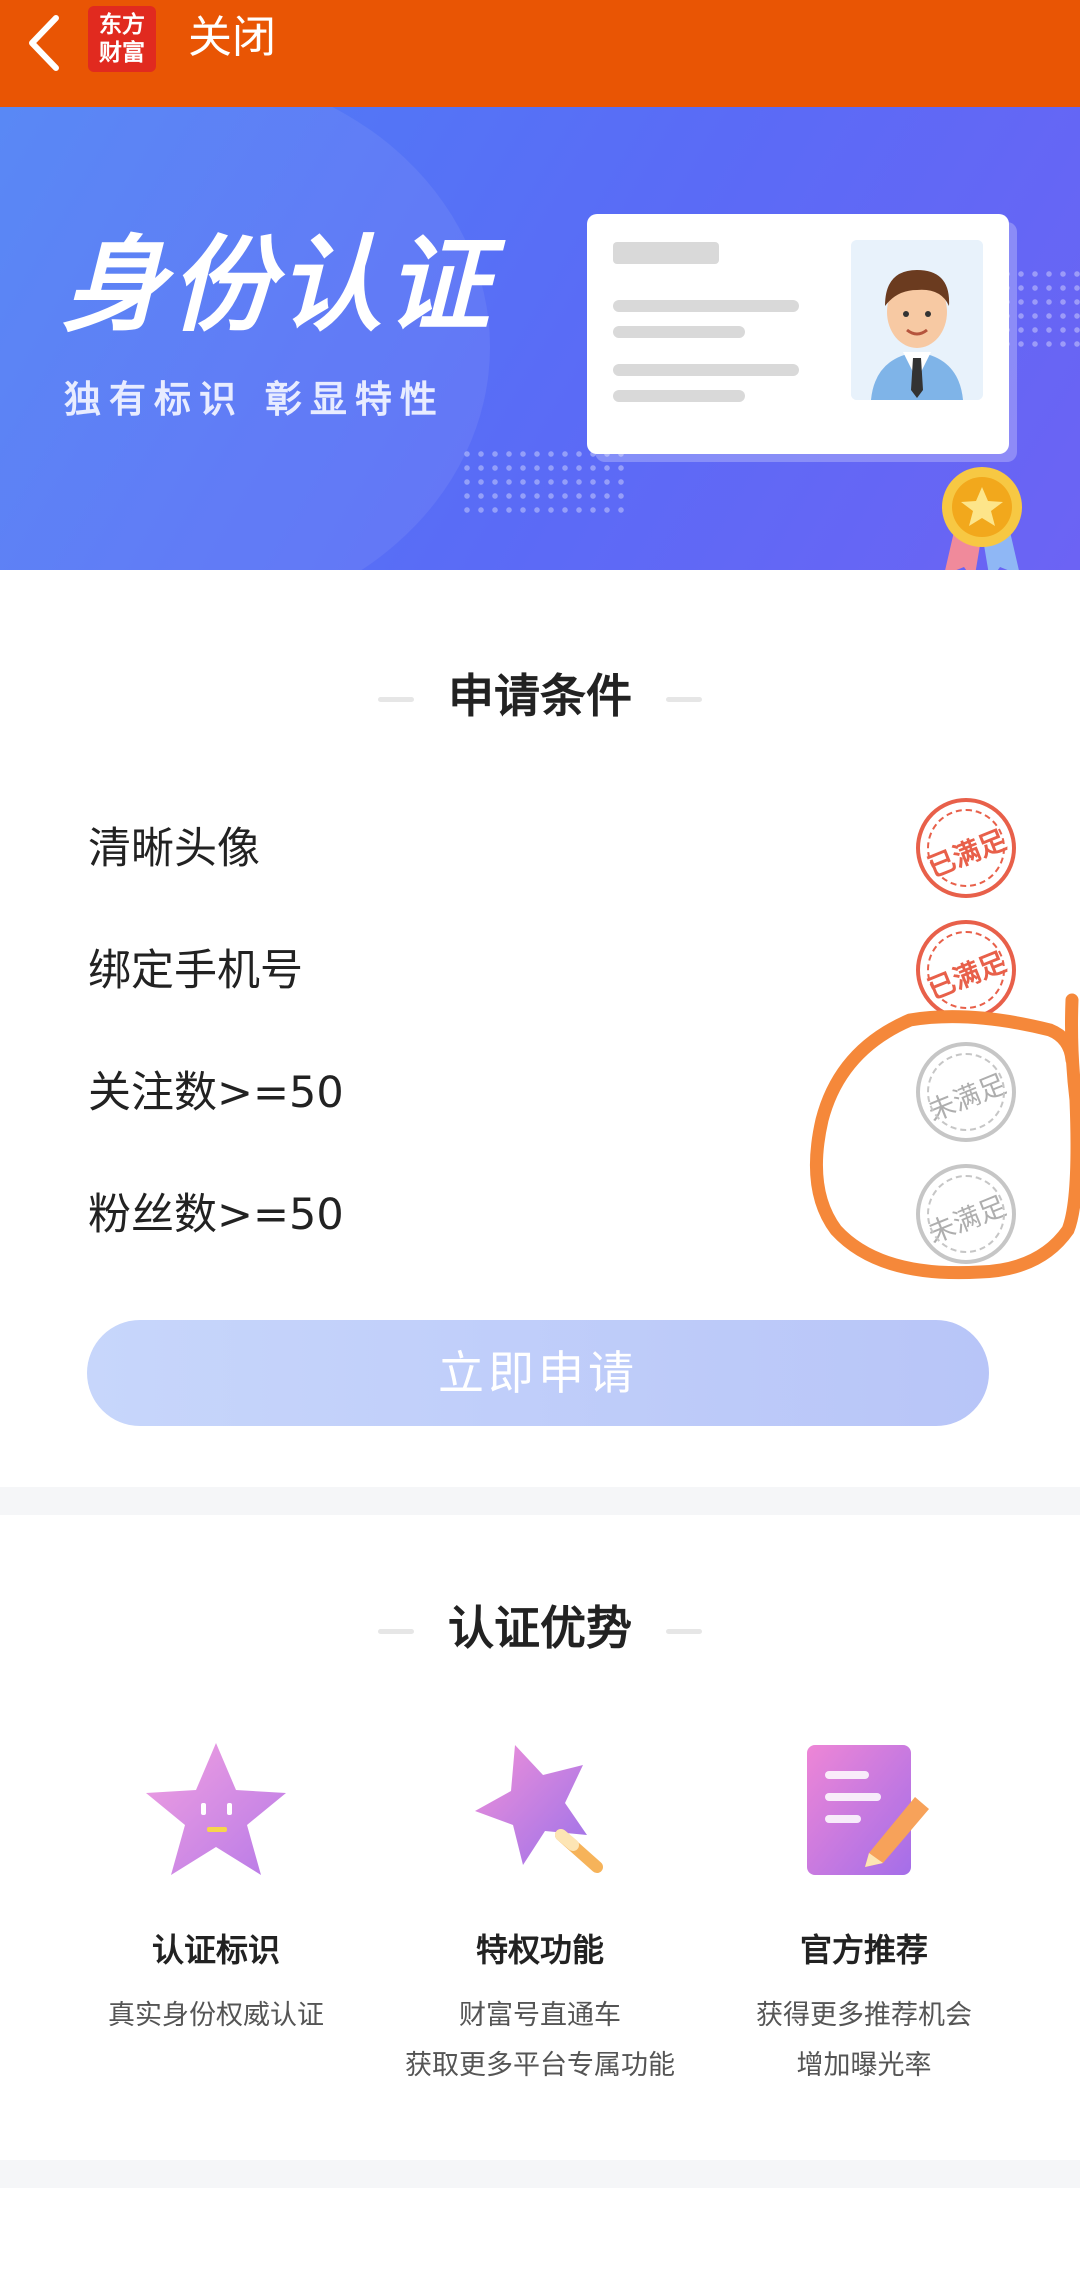 The image size is (1080, 2287). Describe the element at coordinates (540, 1625) in the screenshot. I see `advantages-section-title: 认证优势` at that location.